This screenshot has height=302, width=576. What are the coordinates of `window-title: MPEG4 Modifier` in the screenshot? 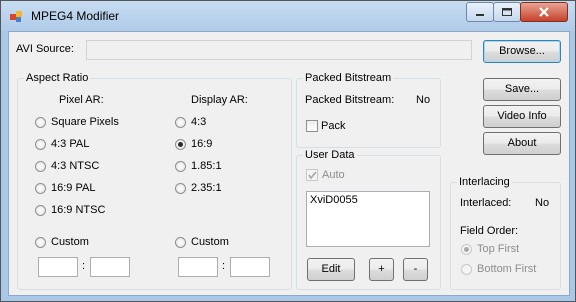 It's located at (75, 16).